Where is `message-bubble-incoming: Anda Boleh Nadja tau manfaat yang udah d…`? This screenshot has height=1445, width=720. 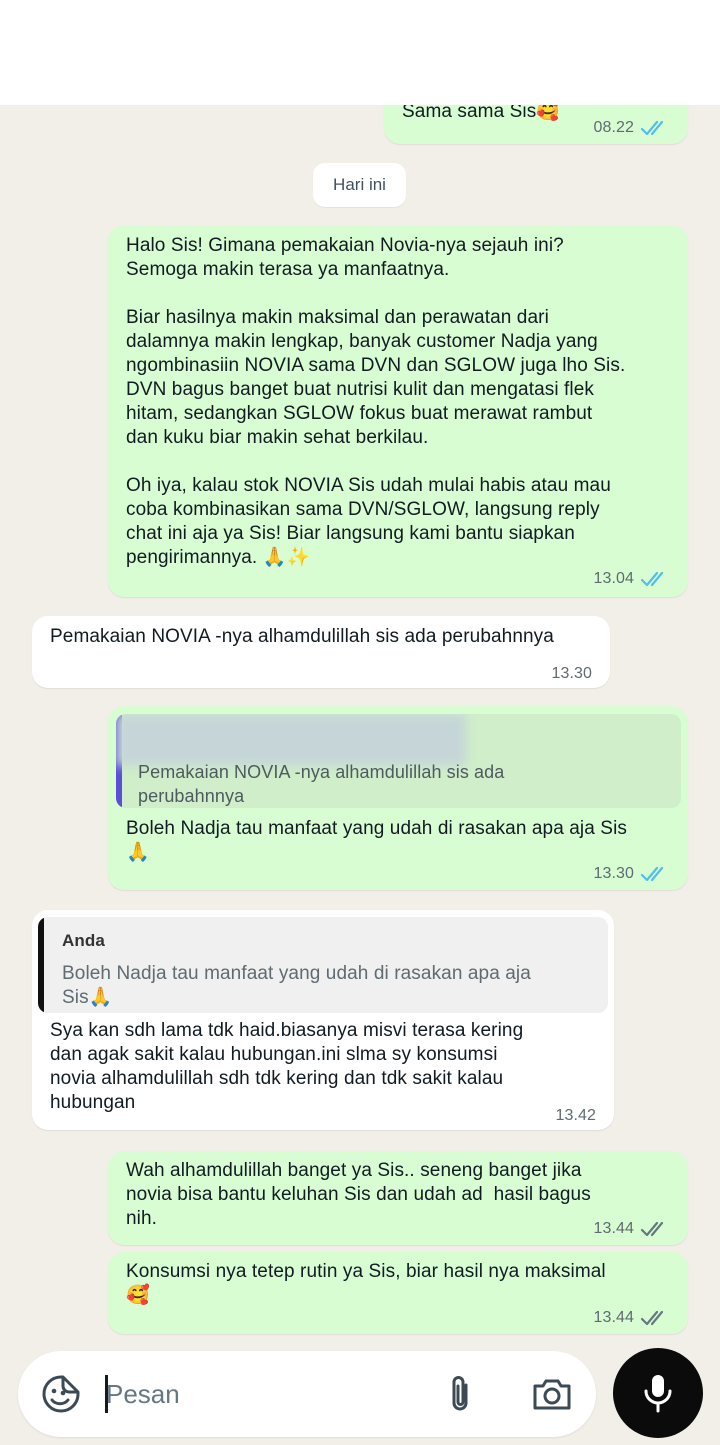
message-bubble-incoming: Anda Boleh Nadja tau manfaat yang udah d… is located at coordinates (323, 1020).